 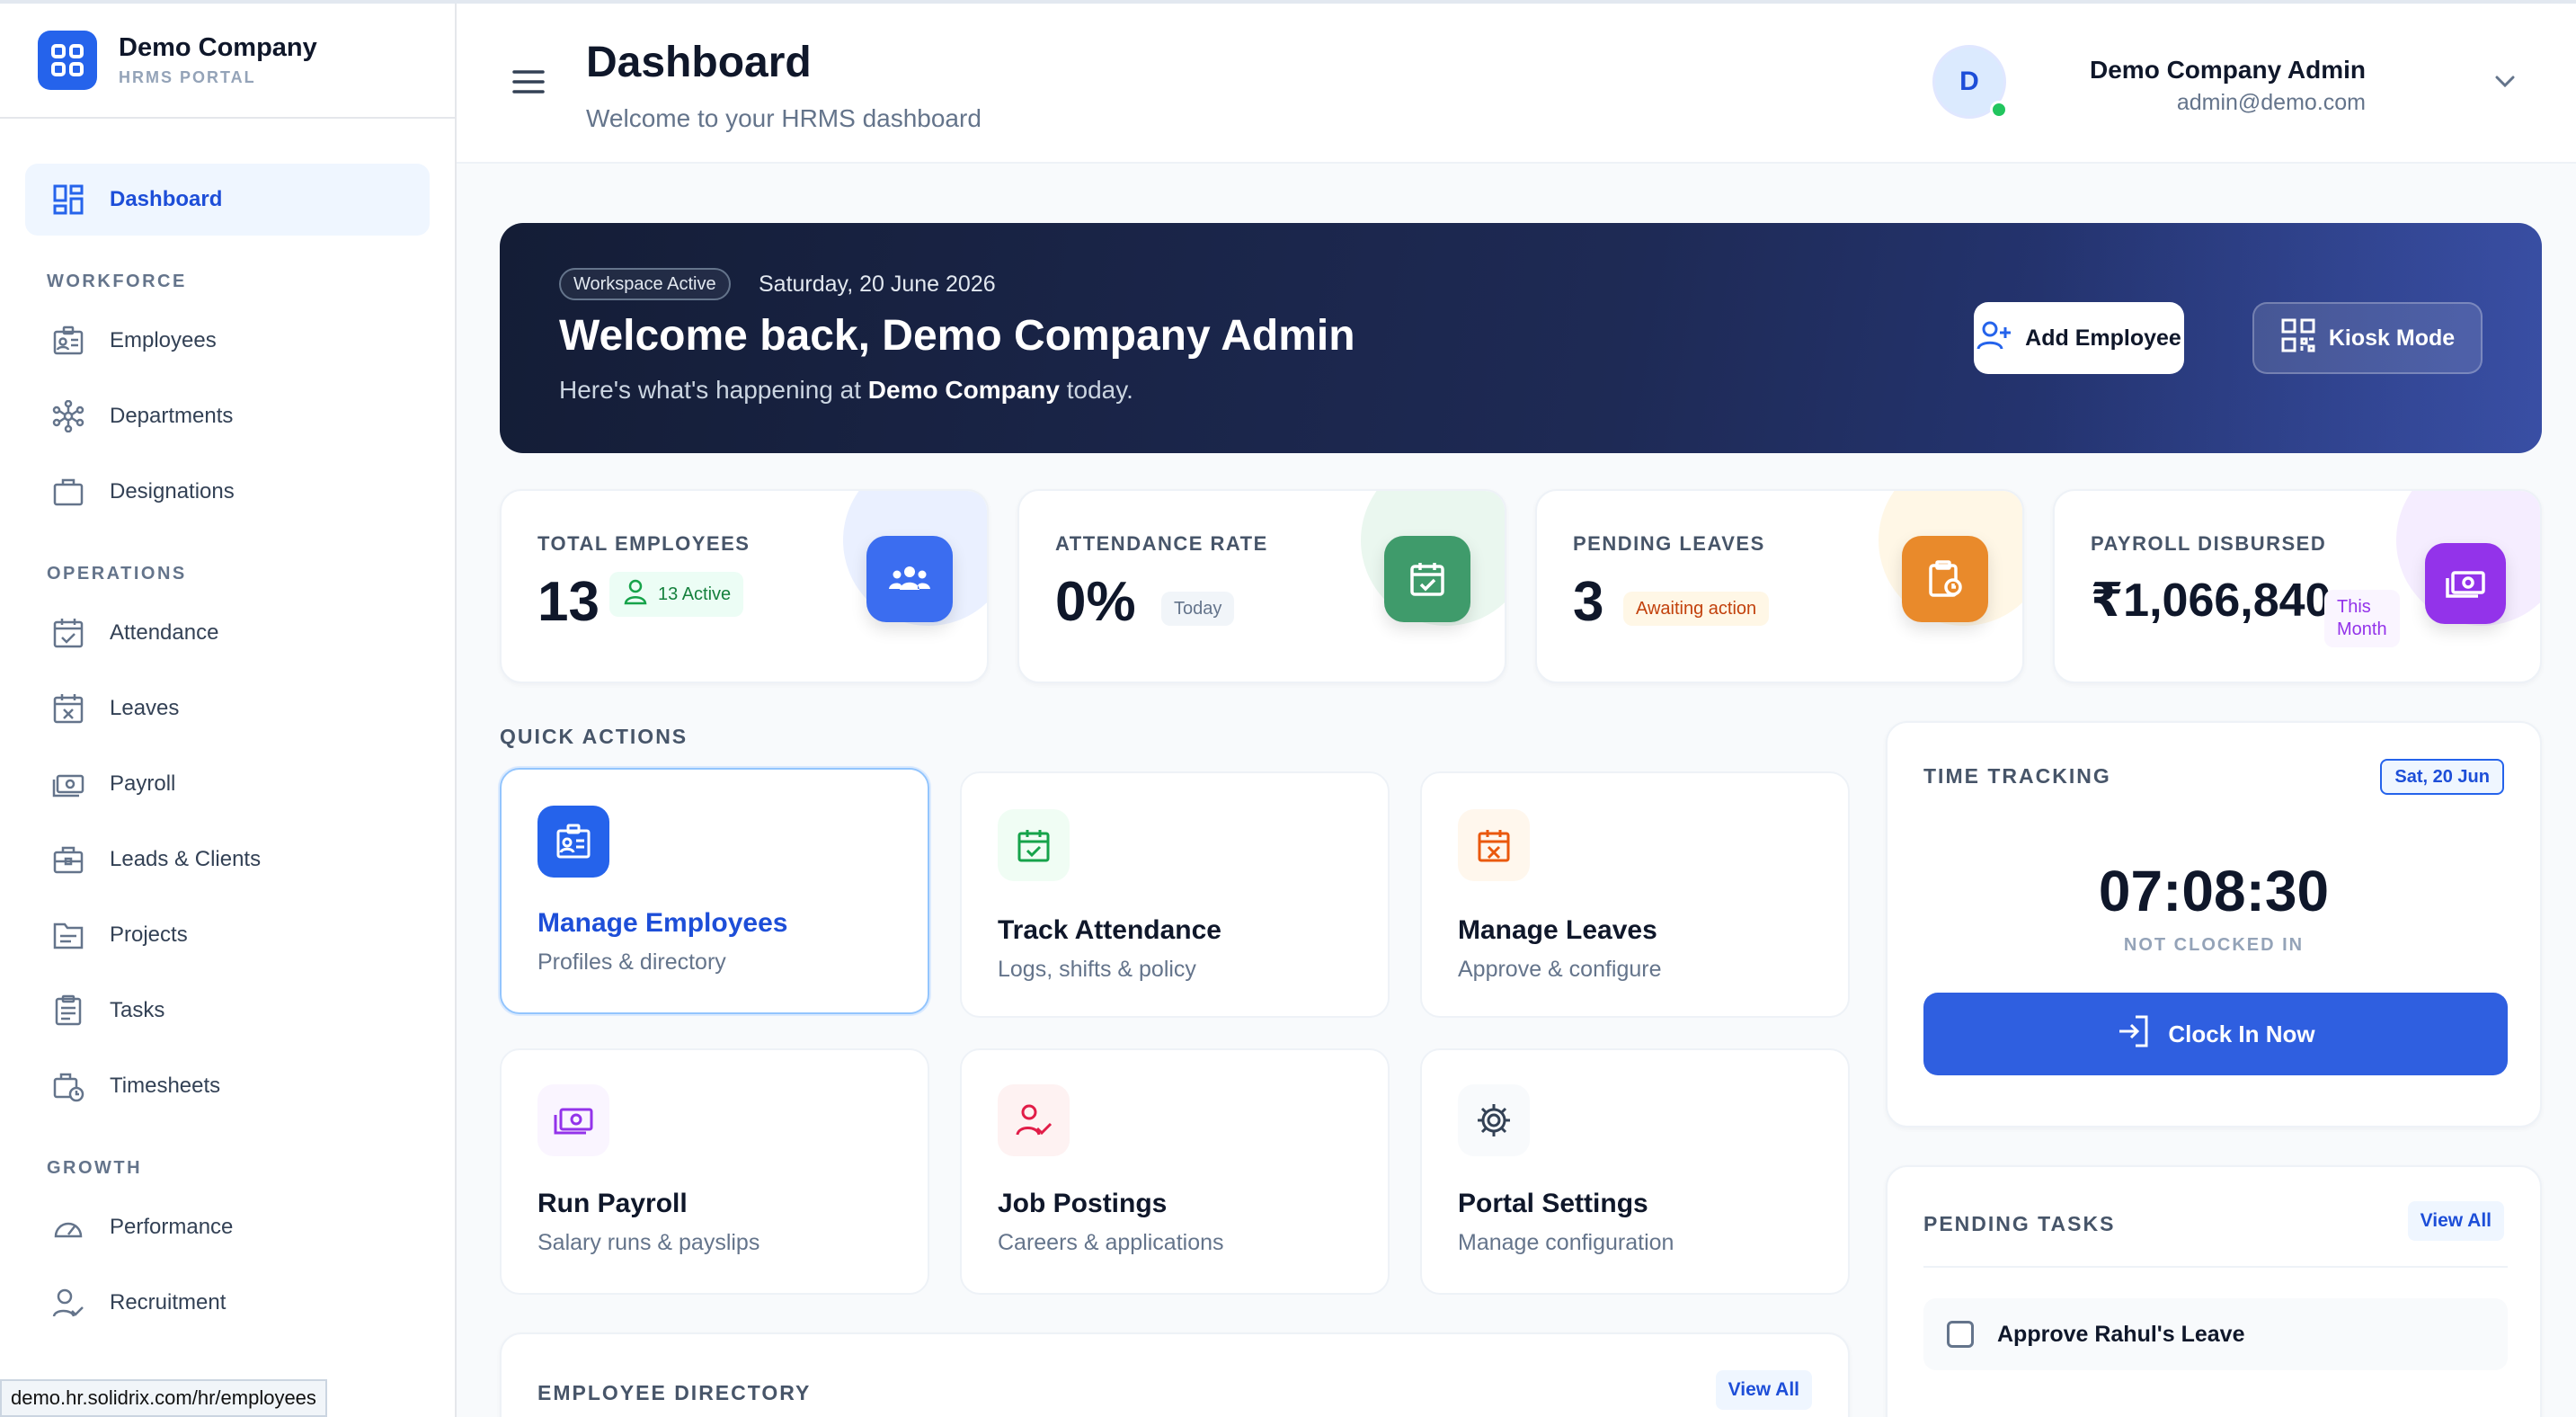 What do you see at coordinates (594, 737) in the screenshot?
I see `quick-actions-title: QUICK ACTIONS` at bounding box center [594, 737].